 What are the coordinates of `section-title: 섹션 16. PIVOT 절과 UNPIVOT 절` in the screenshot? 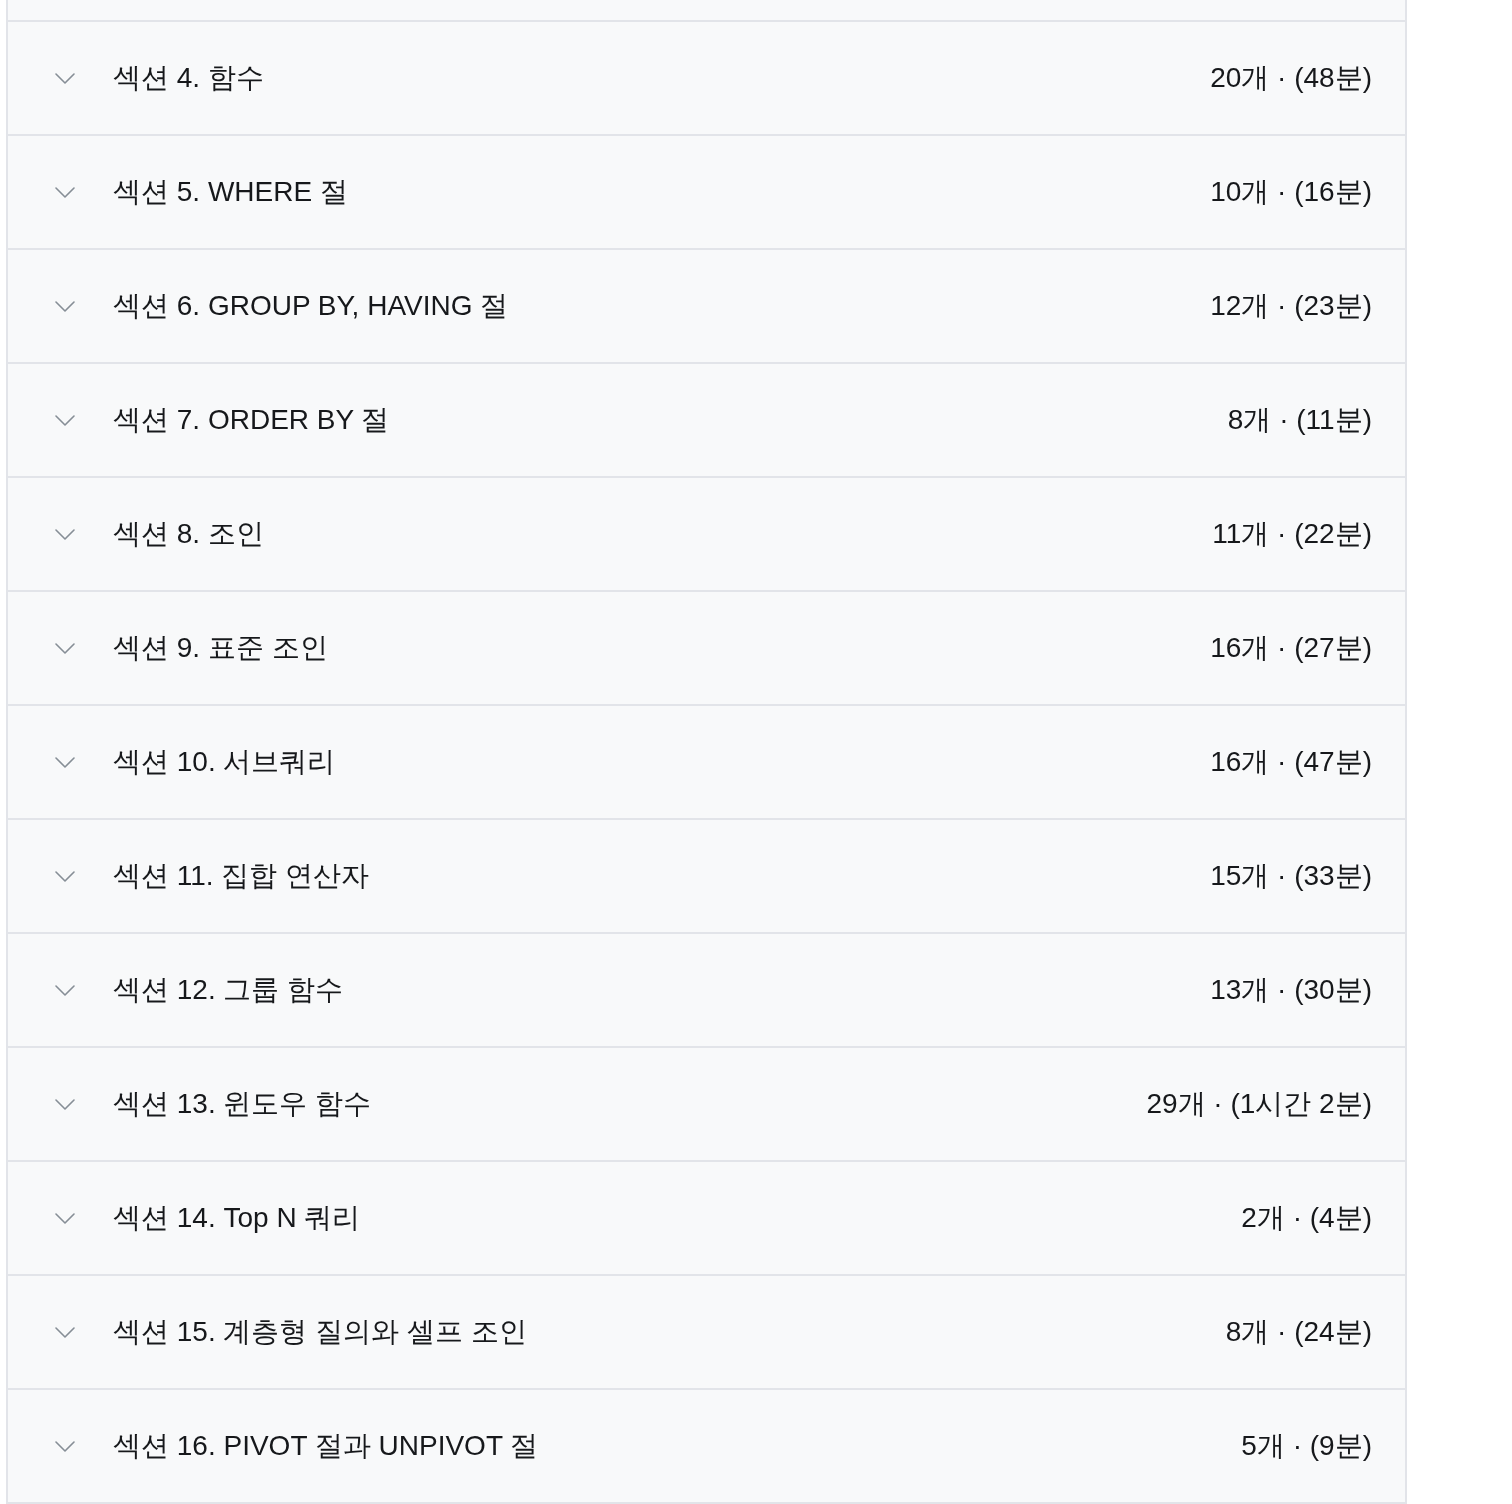 It's located at (326, 1446).